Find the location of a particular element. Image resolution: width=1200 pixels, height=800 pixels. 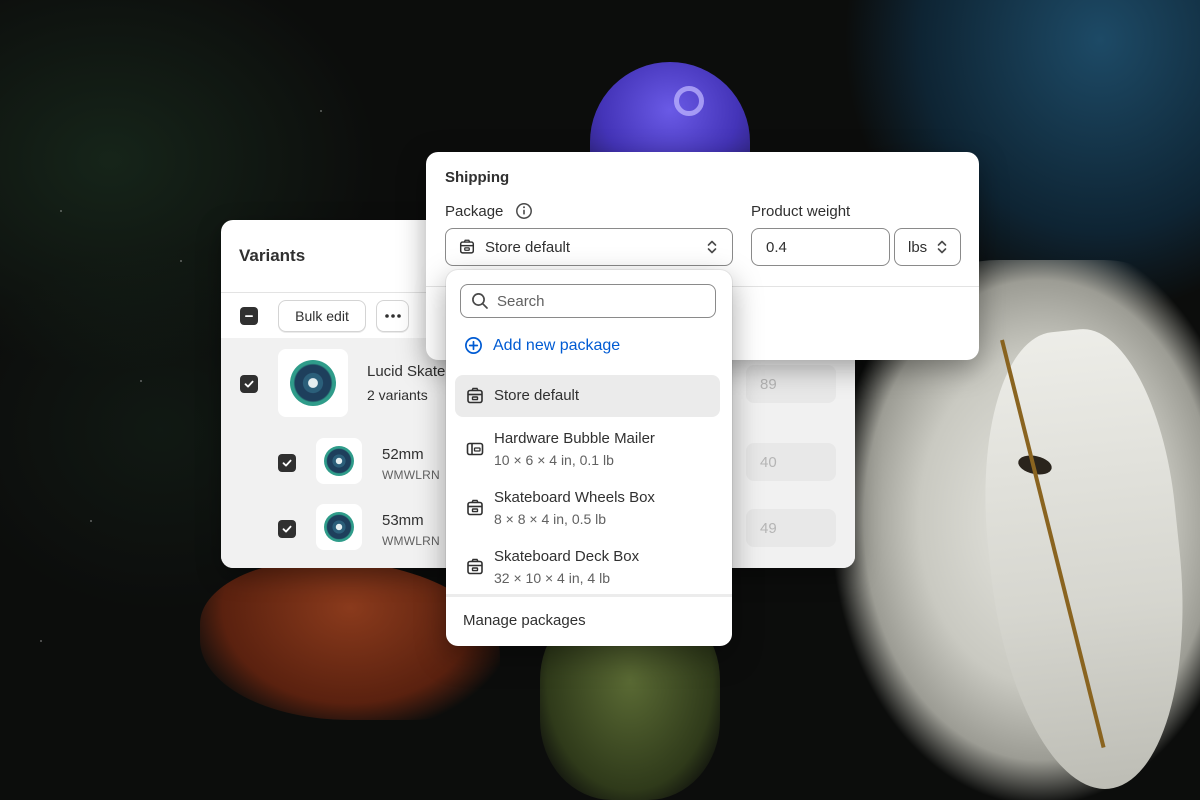

option-name: Hardware Bubble Mailer is located at coordinates (574, 438).